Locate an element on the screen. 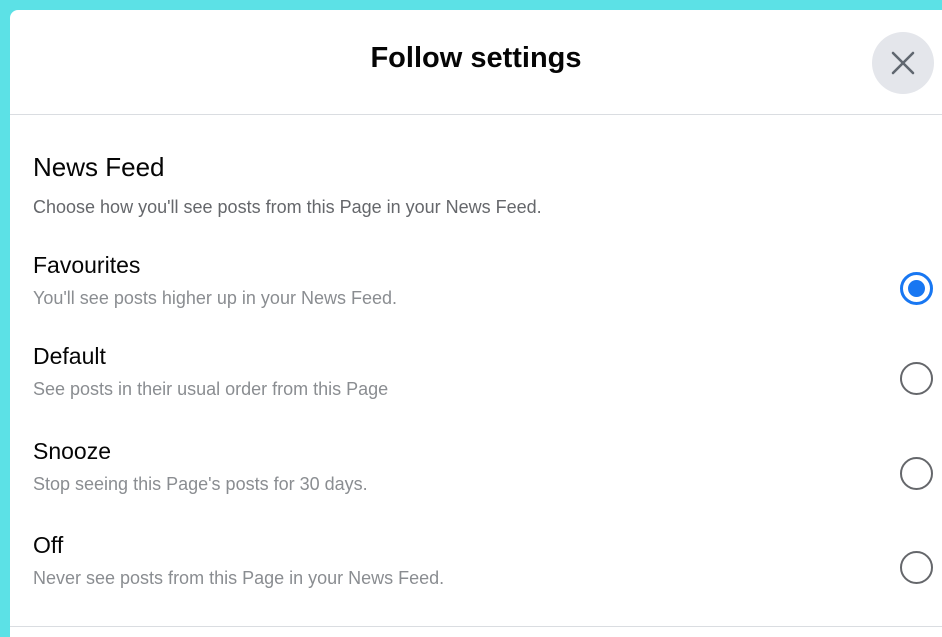 The height and width of the screenshot is (637, 942). option-label: Default is located at coordinates (69, 356).